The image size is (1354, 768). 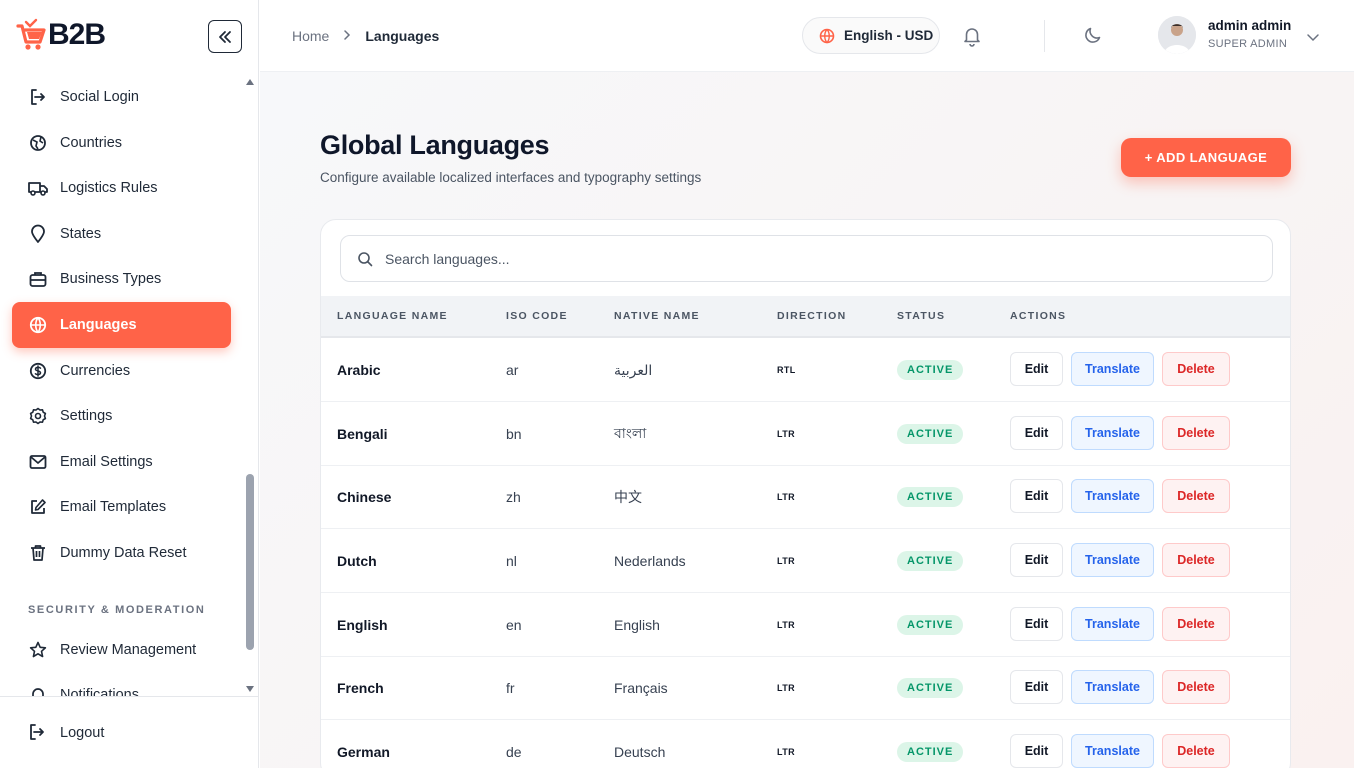 I want to click on sidebar-item-dummy-data-reset: Dummy Data Reset, so click(x=121, y=553).